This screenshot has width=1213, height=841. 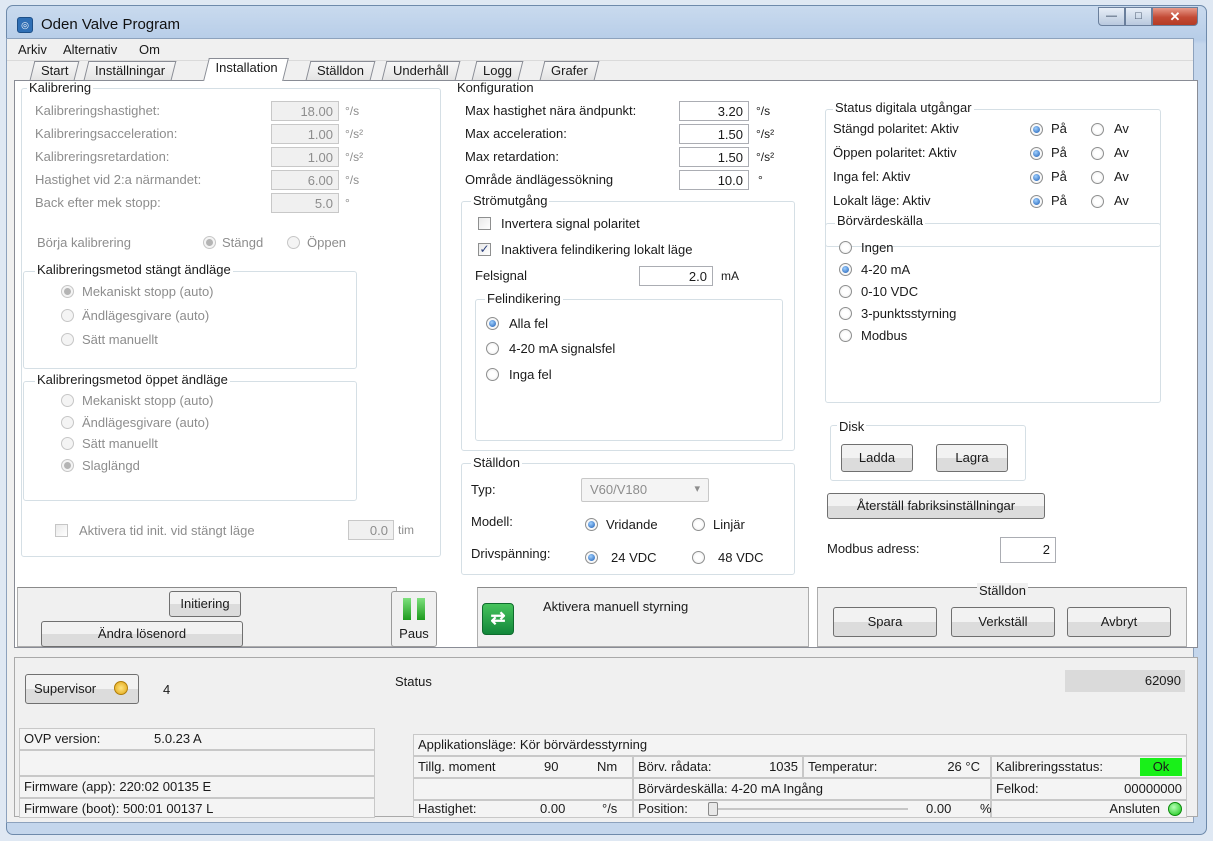 What do you see at coordinates (713, 809) in the screenshot?
I see `position-slider-thumb` at bounding box center [713, 809].